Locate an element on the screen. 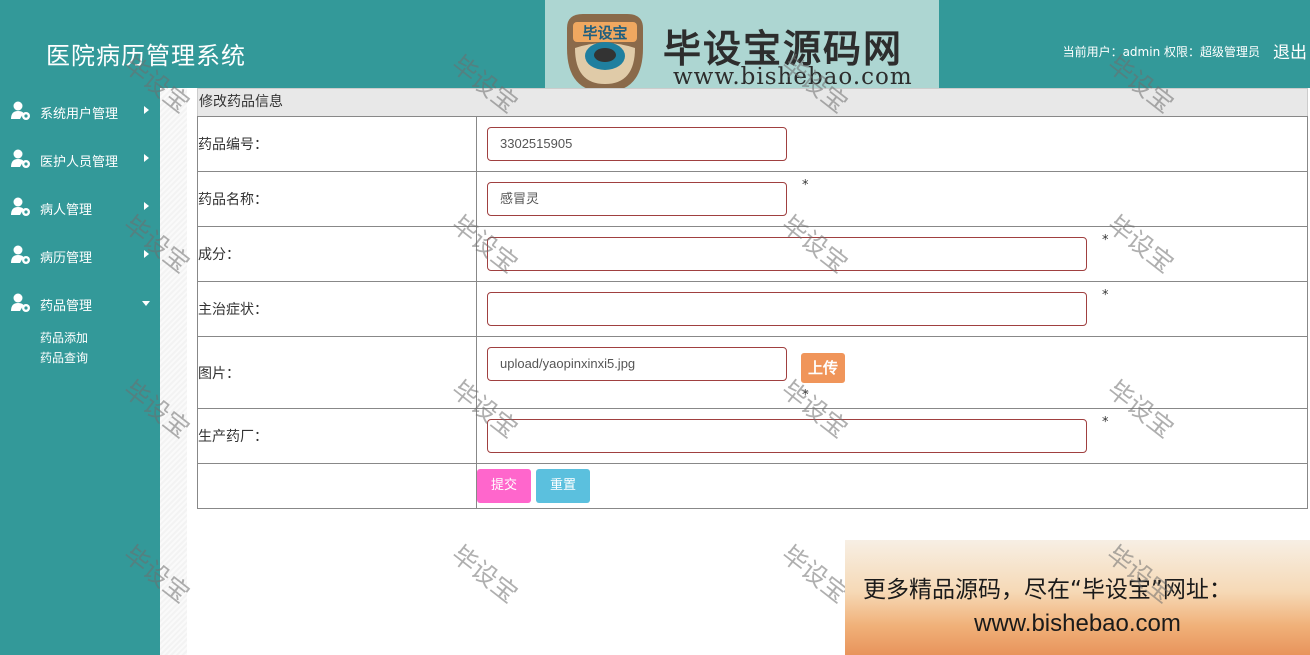  sidebar-item-medical-staff: 医护人员管理 is located at coordinates (80, 158).